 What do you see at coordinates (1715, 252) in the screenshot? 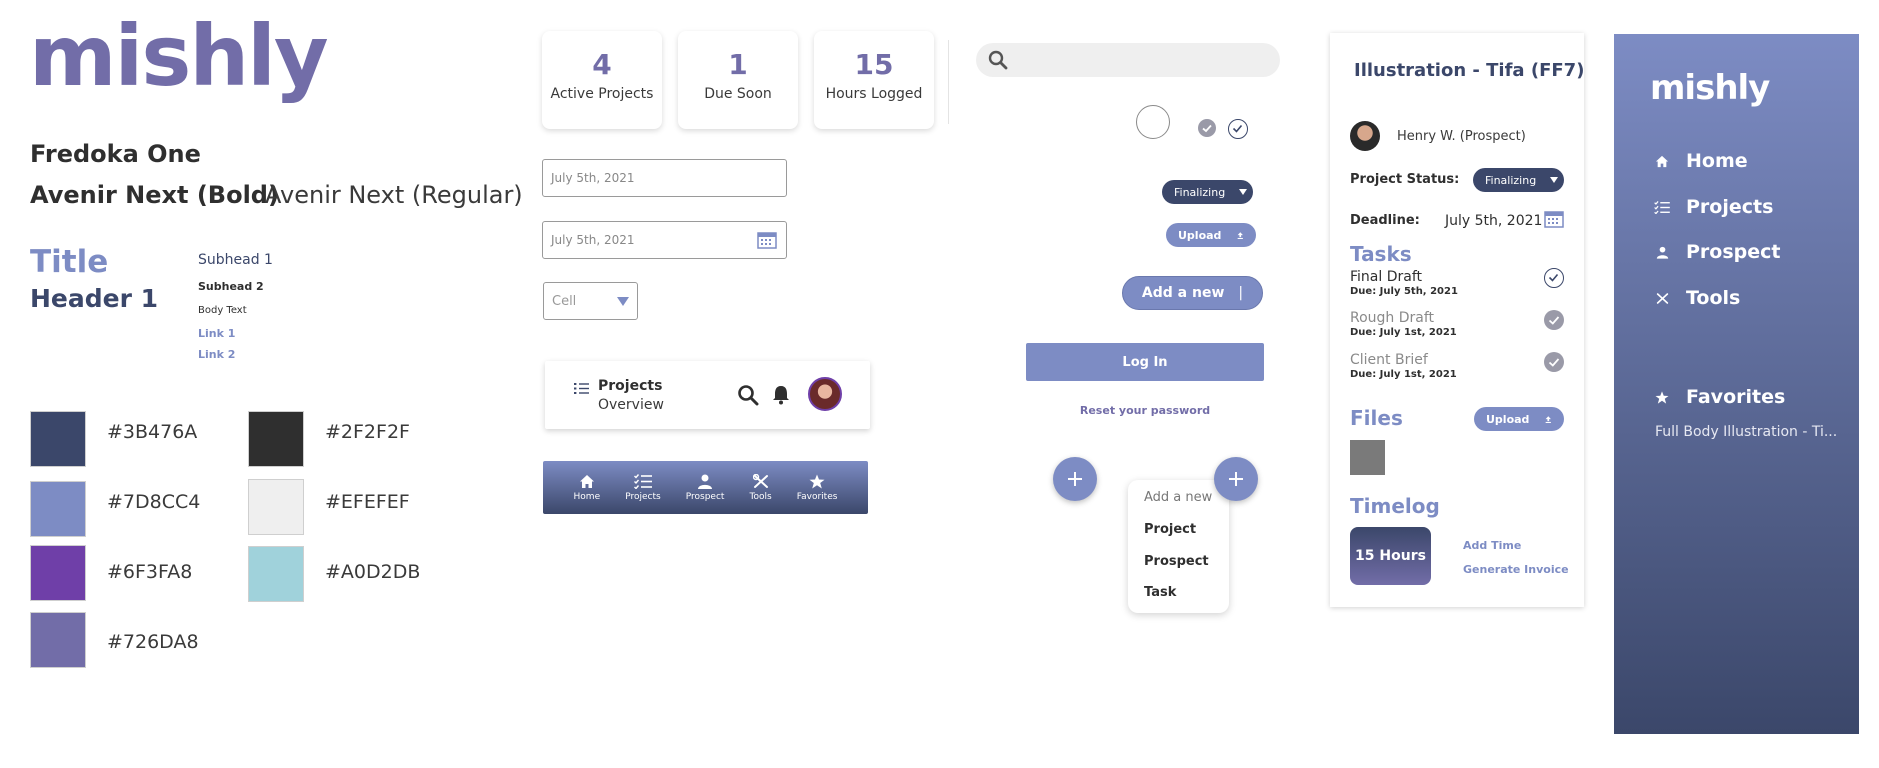
I see `sidebar-item-prospect: Prospect` at bounding box center [1715, 252].